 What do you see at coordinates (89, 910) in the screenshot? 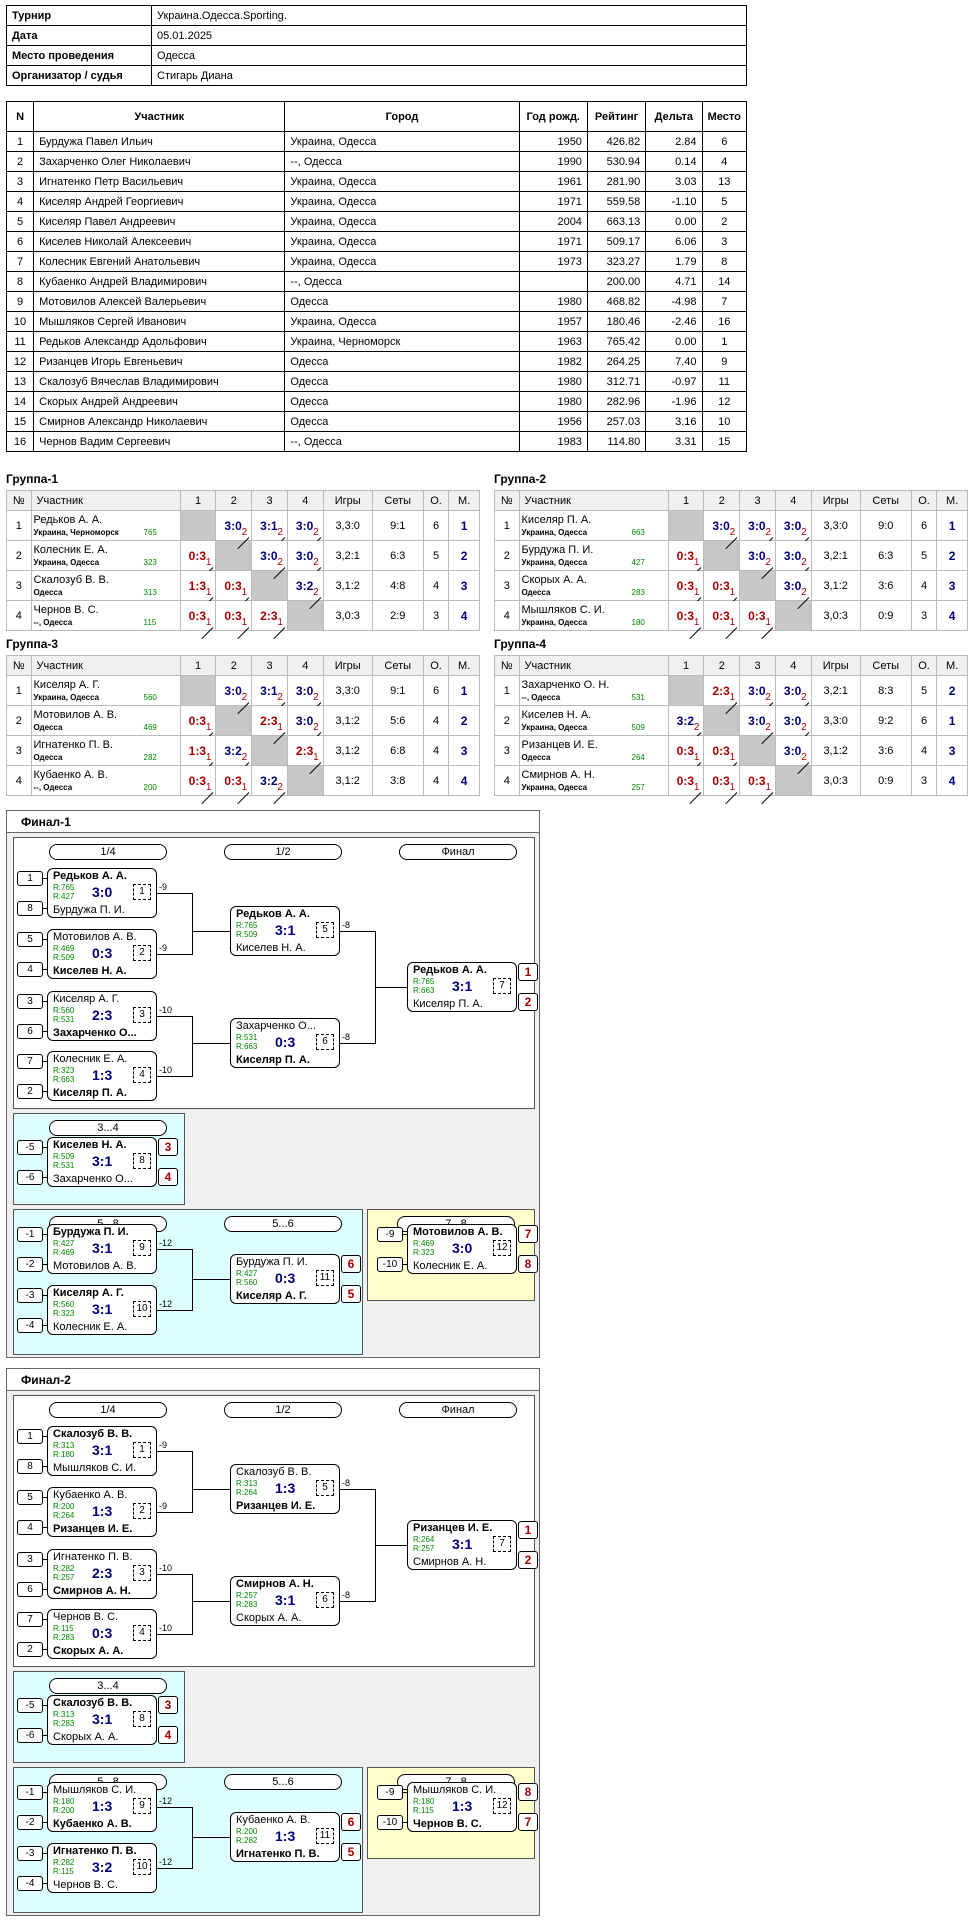
I see `match-player-b: Бурдужа П. И.` at bounding box center [89, 910].